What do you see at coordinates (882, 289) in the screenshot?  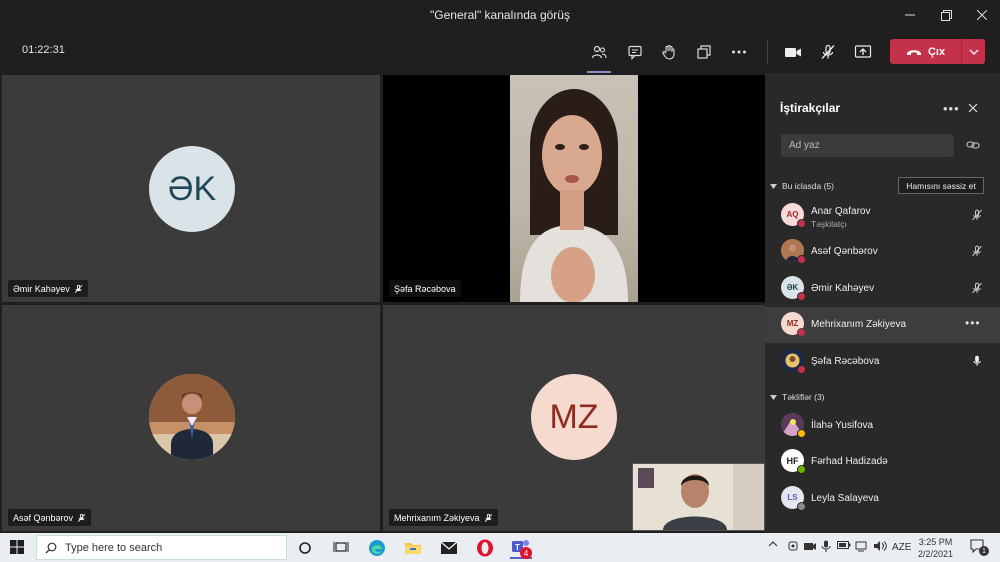 I see `participant-row: ƏK Əmir Kahəyev` at bounding box center [882, 289].